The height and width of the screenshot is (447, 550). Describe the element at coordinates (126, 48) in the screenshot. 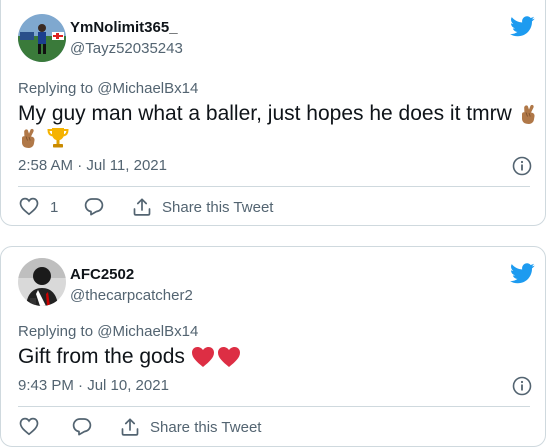

I see `handle: @Tayz52035243` at that location.